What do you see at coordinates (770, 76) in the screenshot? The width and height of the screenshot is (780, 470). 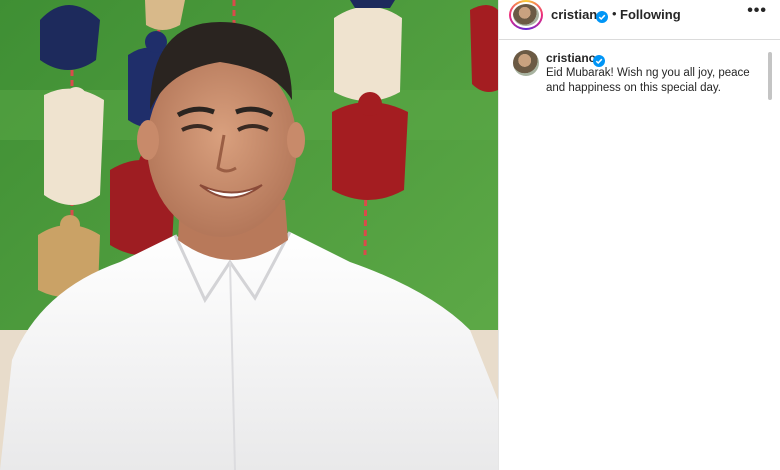 I see `scrollbar-thumb` at bounding box center [770, 76].